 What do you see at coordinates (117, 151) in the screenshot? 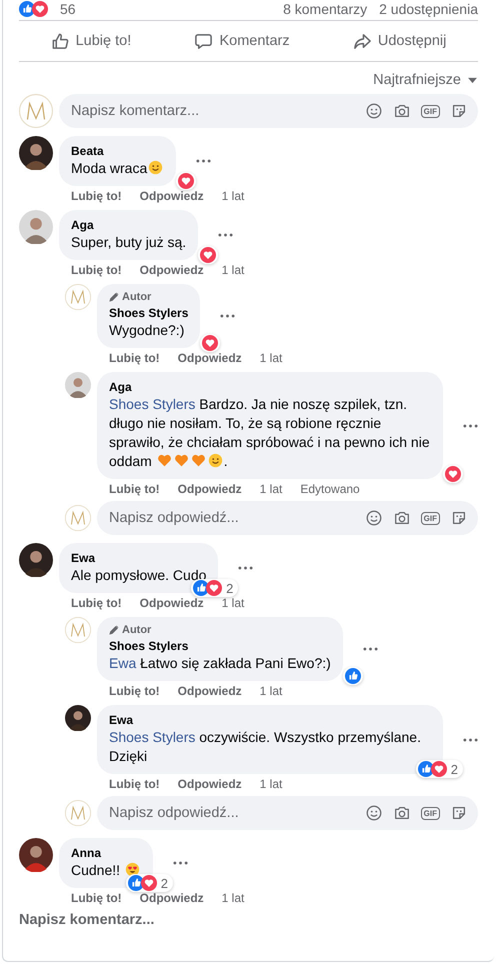
I see `author-name: Beata` at bounding box center [117, 151].